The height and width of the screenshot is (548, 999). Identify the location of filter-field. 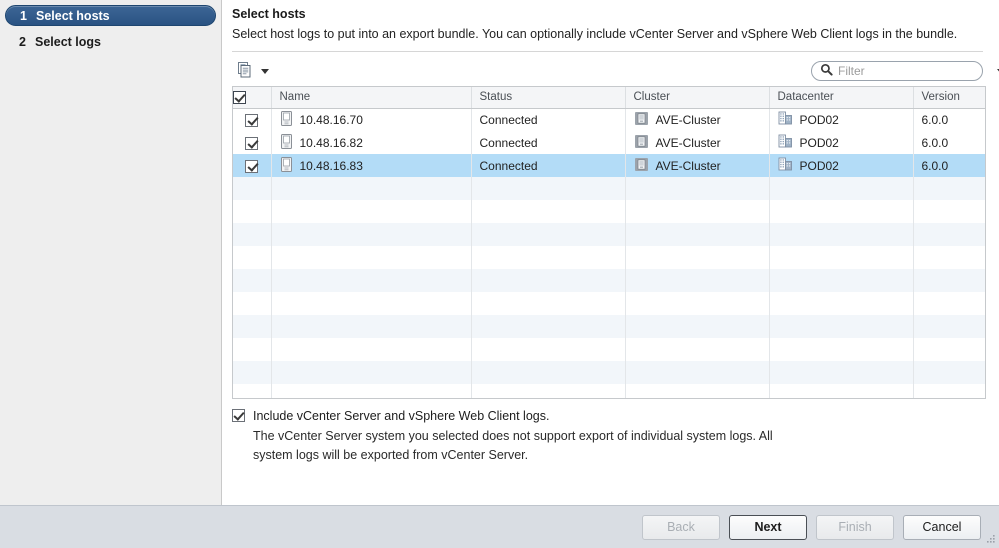
(905, 71).